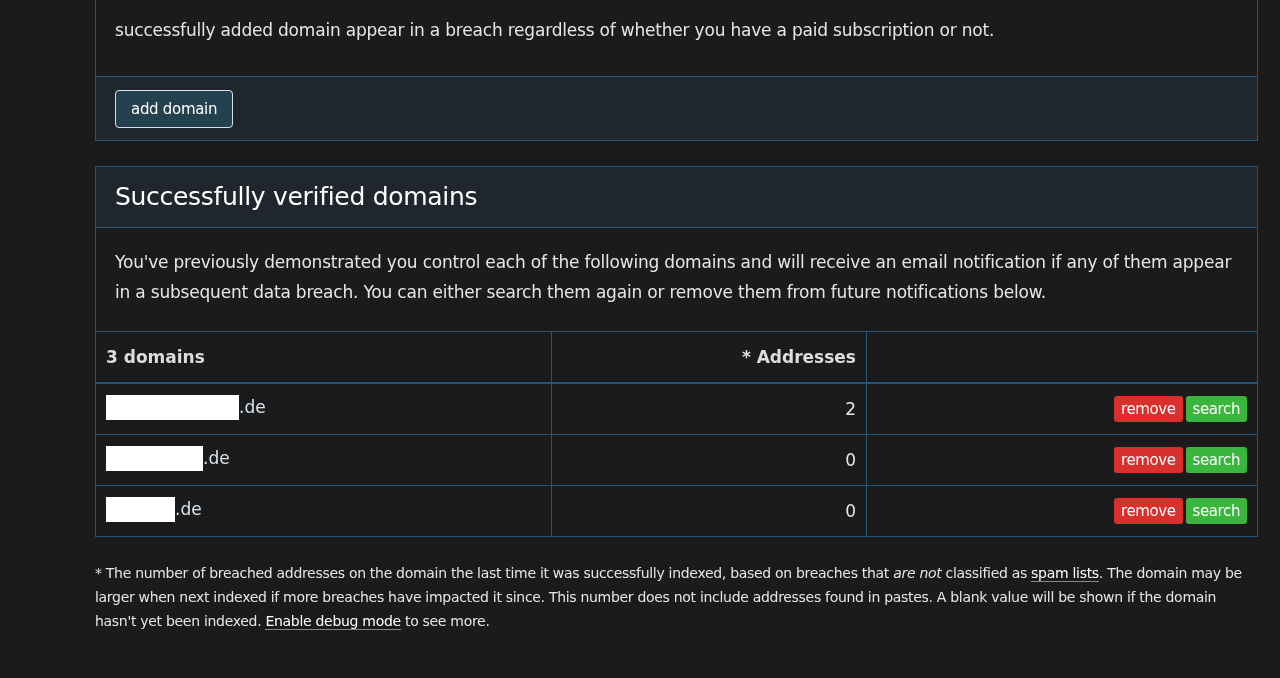 The height and width of the screenshot is (678, 1280). I want to click on footnote-link: Enable debug mode, so click(333, 621).